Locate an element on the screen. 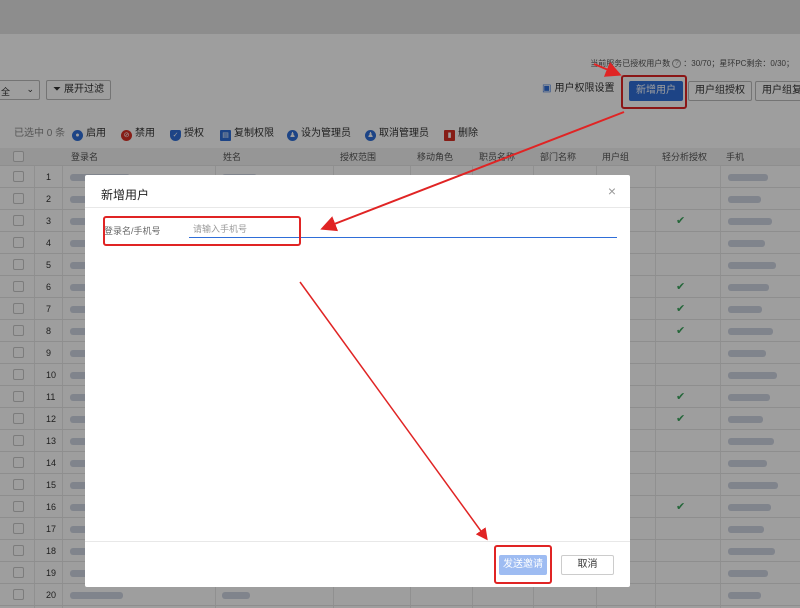  close-icon: × is located at coordinates (612, 191).